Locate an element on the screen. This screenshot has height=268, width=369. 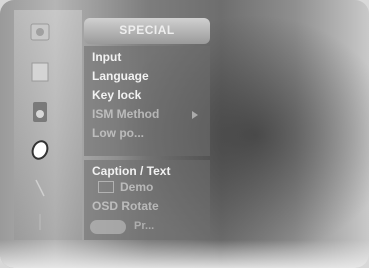
menu-item-input: Input is located at coordinates (106, 57).